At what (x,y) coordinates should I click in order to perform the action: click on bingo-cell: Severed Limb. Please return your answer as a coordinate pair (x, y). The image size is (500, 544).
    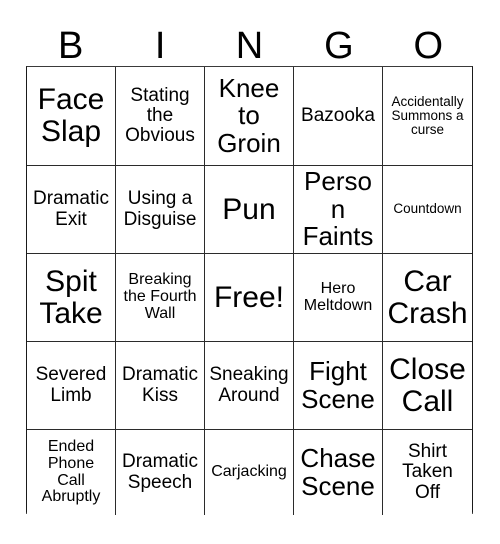
    Looking at the image, I should click on (71, 386).